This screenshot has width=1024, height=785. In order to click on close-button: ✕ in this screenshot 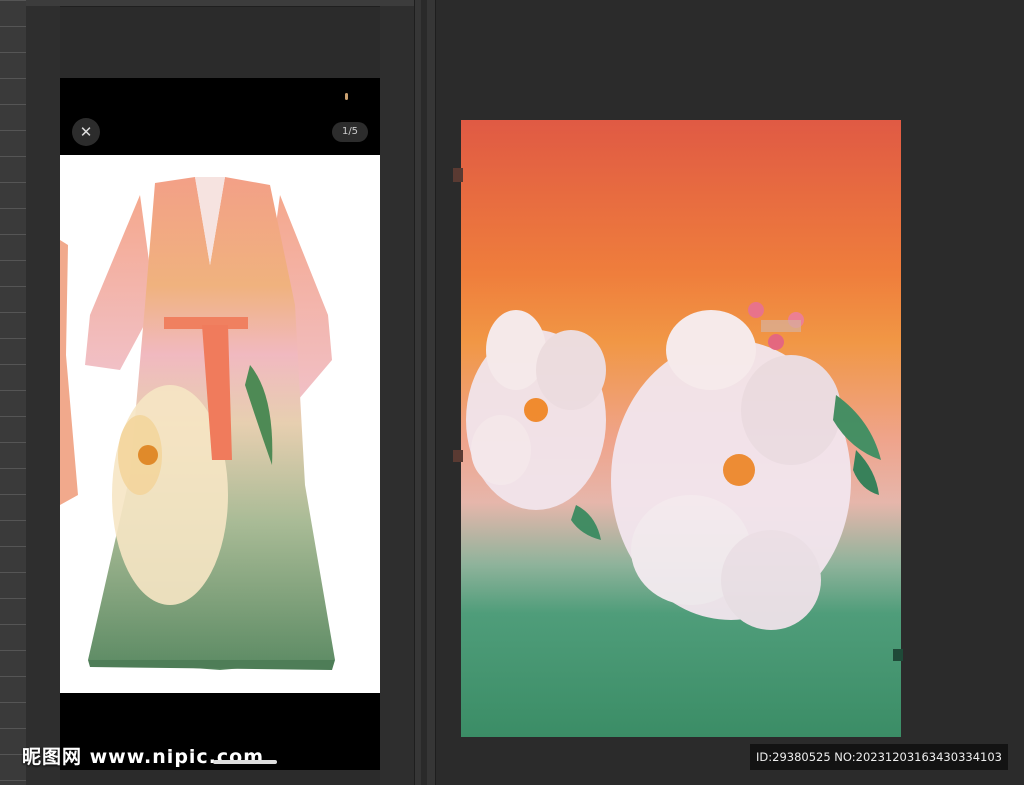, I will do `click(86, 132)`.